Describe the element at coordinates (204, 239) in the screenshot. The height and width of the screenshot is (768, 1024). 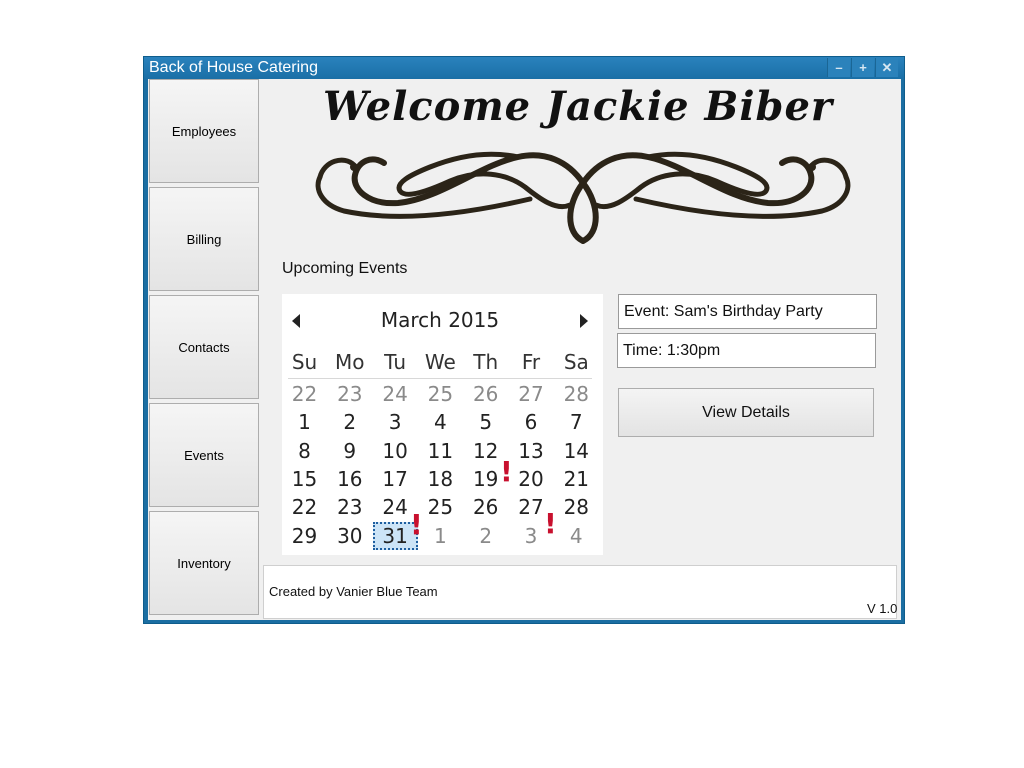
I see `nav-billing-button: Billing` at that location.